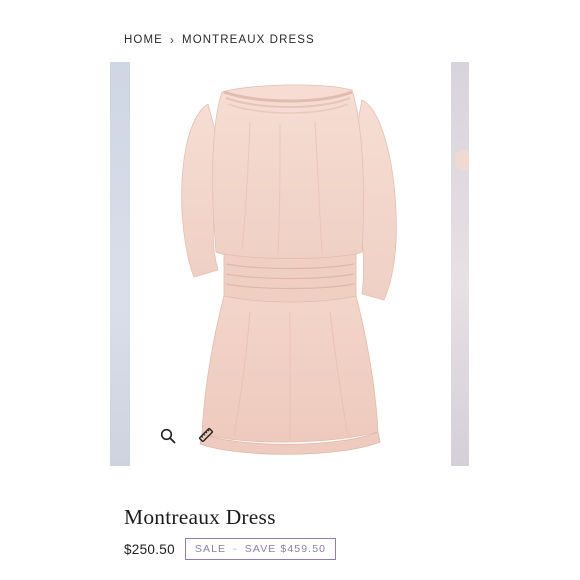 The image size is (580, 580). What do you see at coordinates (210, 549) in the screenshot?
I see `sale-label: SALE` at bounding box center [210, 549].